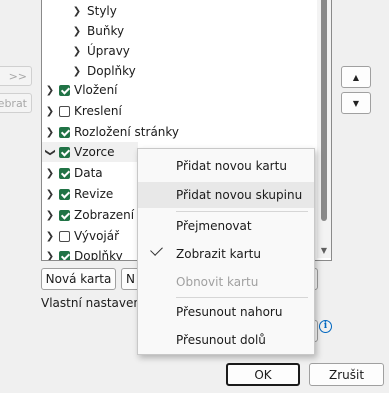 The height and width of the screenshot is (393, 389). What do you see at coordinates (97, 236) in the screenshot?
I see `tree-item-label: Vývojář` at bounding box center [97, 236].